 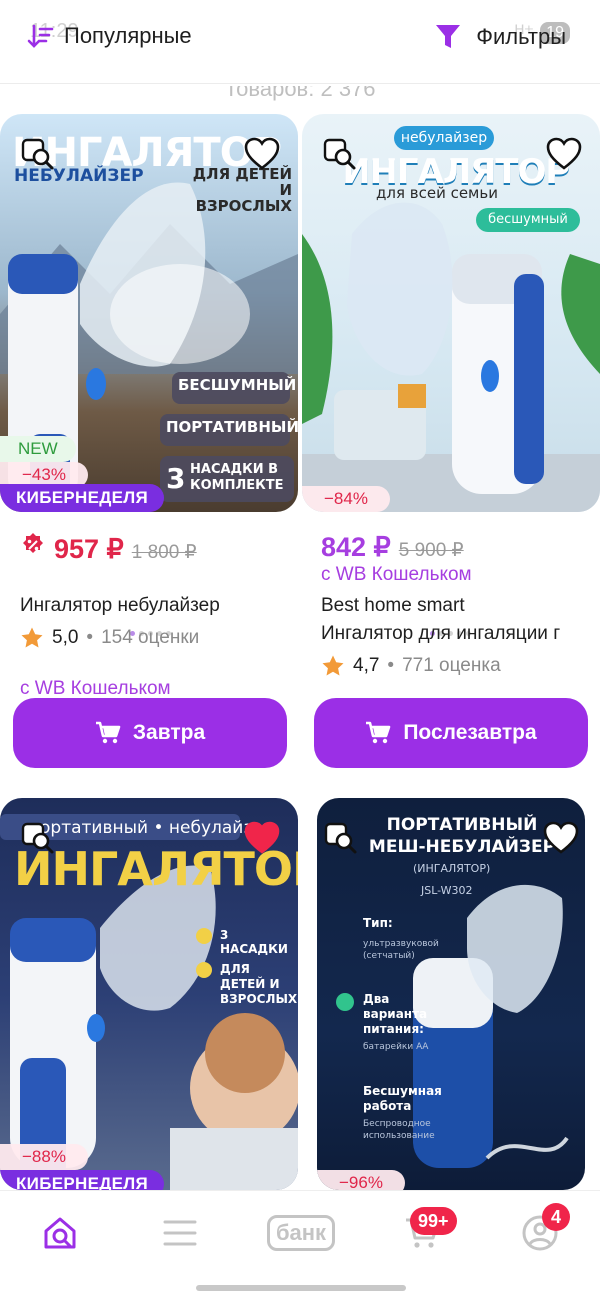 I want to click on delivery-label: Послезавтра, so click(x=470, y=732).